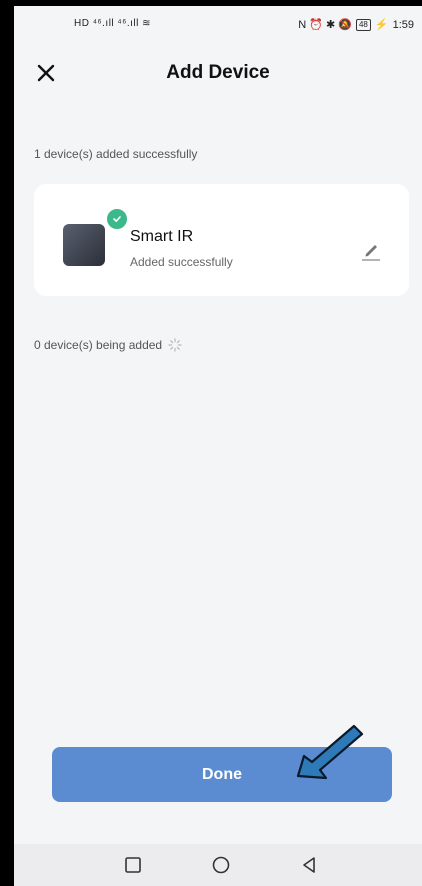 The width and height of the screenshot is (422, 886). What do you see at coordinates (116, 154) in the screenshot?
I see `added-count-label: 1 device(s) added successfully` at bounding box center [116, 154].